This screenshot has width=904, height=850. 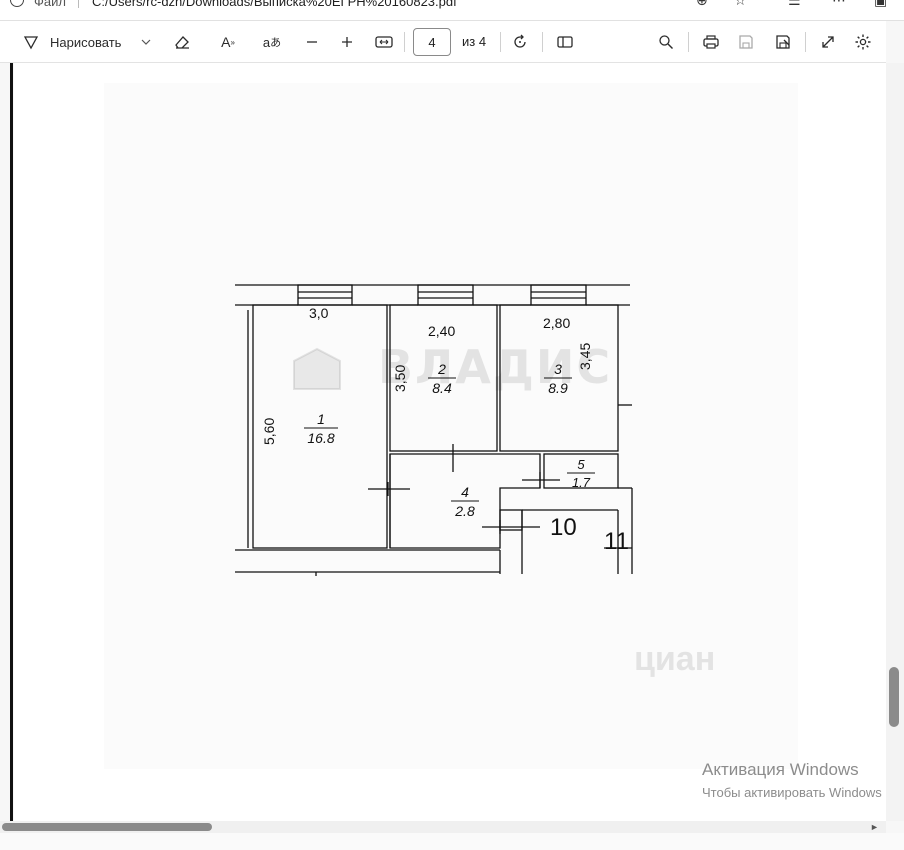 I want to click on dimension-room1-length: 5,60, so click(x=269, y=431).